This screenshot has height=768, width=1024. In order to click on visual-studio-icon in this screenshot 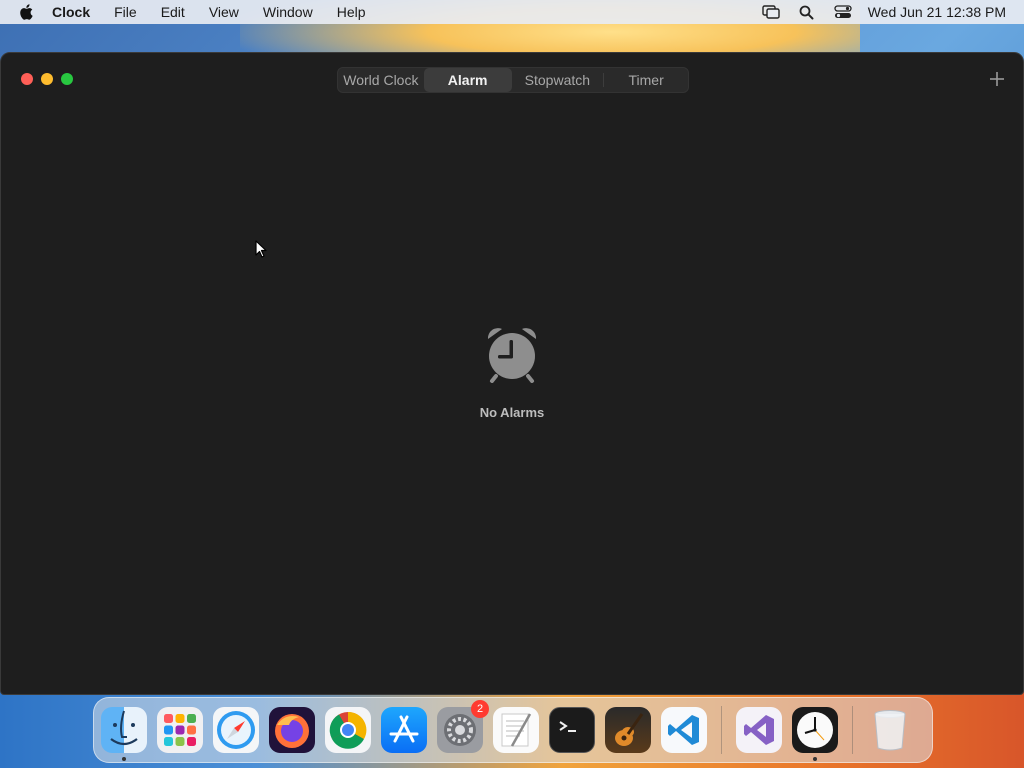, I will do `click(759, 730)`.